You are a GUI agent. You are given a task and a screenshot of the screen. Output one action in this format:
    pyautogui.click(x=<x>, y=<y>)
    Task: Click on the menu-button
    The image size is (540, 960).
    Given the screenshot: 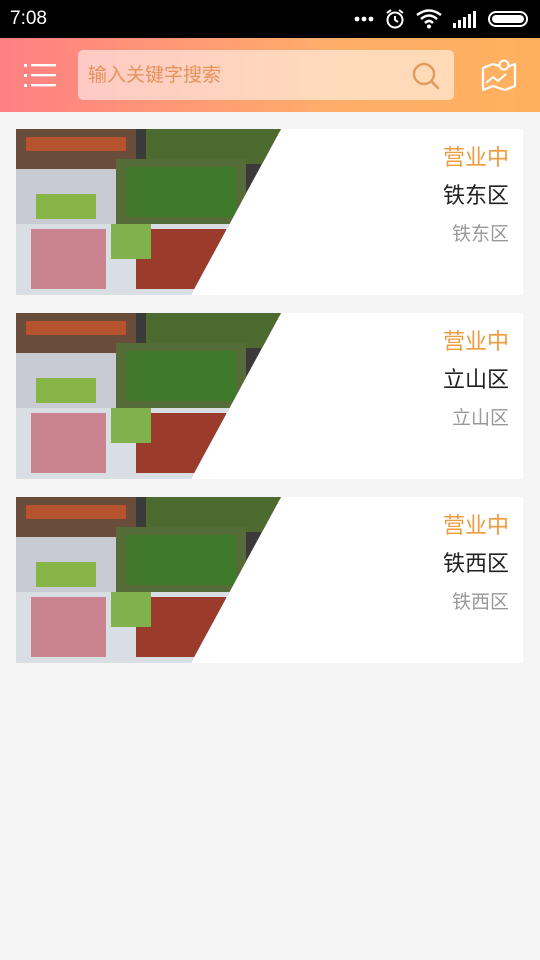 What is the action you would take?
    pyautogui.click(x=40, y=75)
    